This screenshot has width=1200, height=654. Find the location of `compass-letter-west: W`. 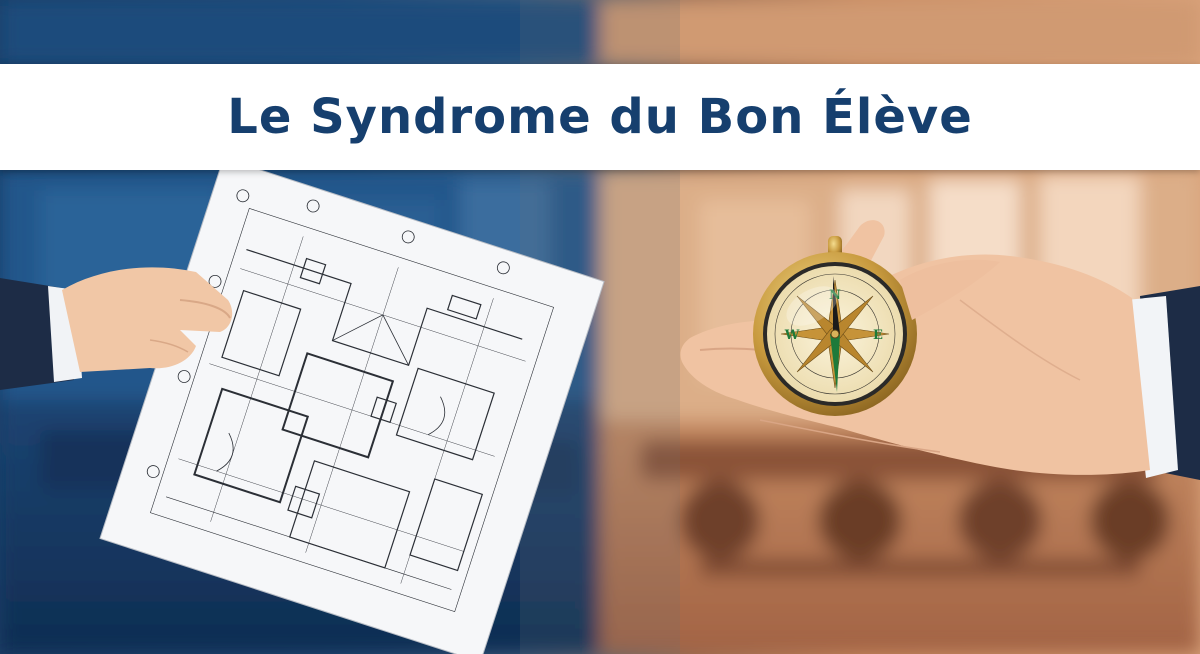

compass-letter-west: W is located at coordinates (792, 335).